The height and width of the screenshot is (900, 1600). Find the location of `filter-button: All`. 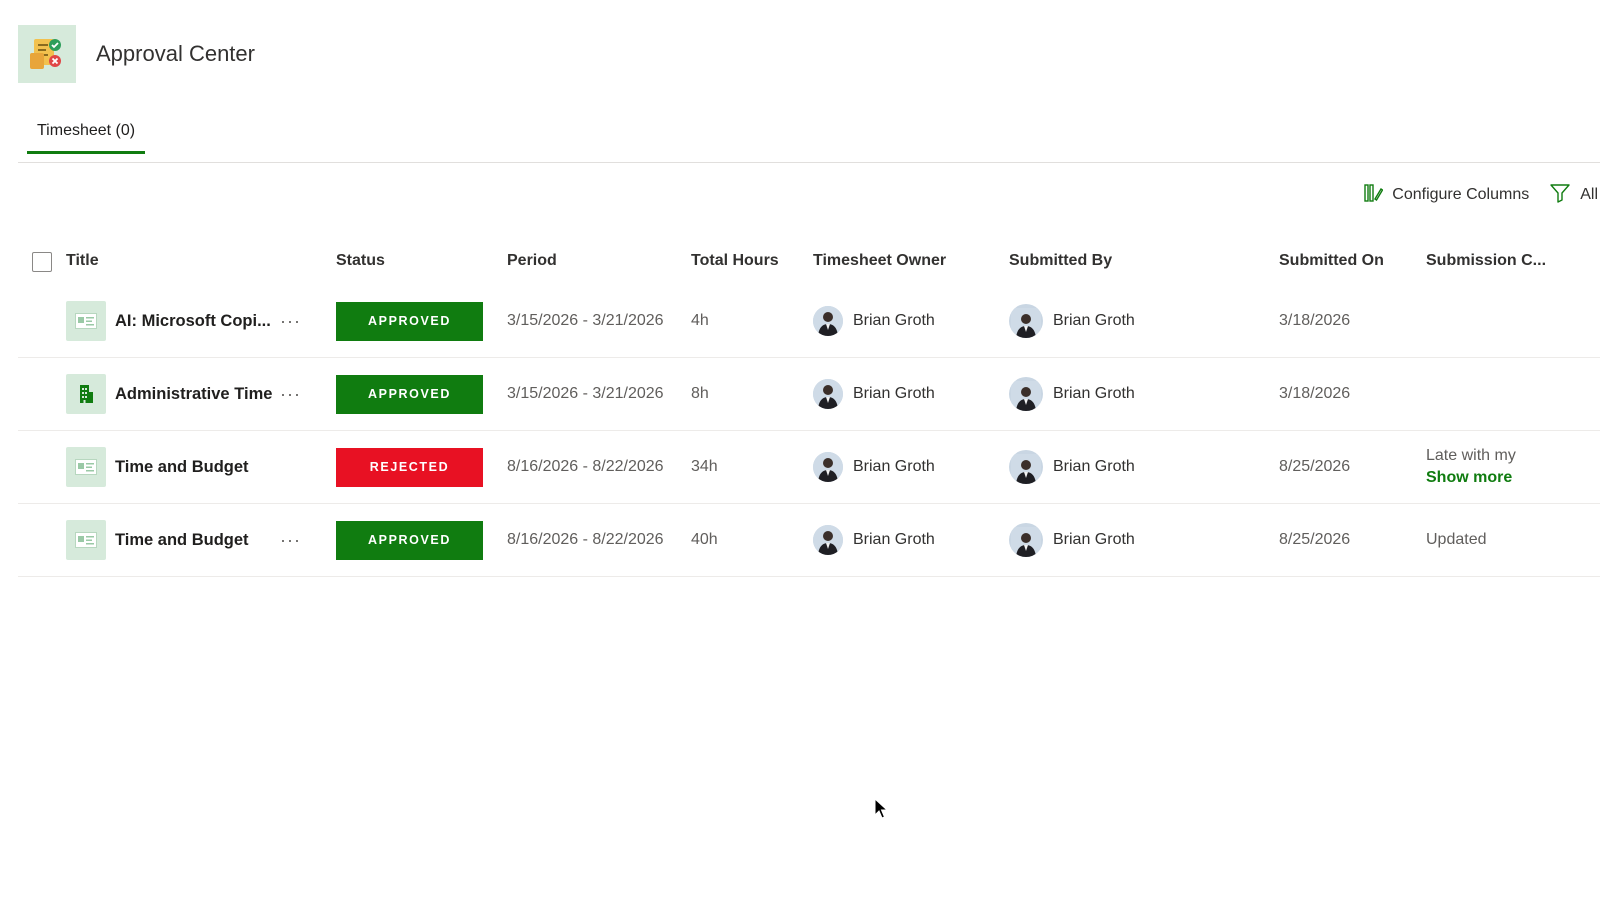

filter-button: All is located at coordinates (1574, 195).